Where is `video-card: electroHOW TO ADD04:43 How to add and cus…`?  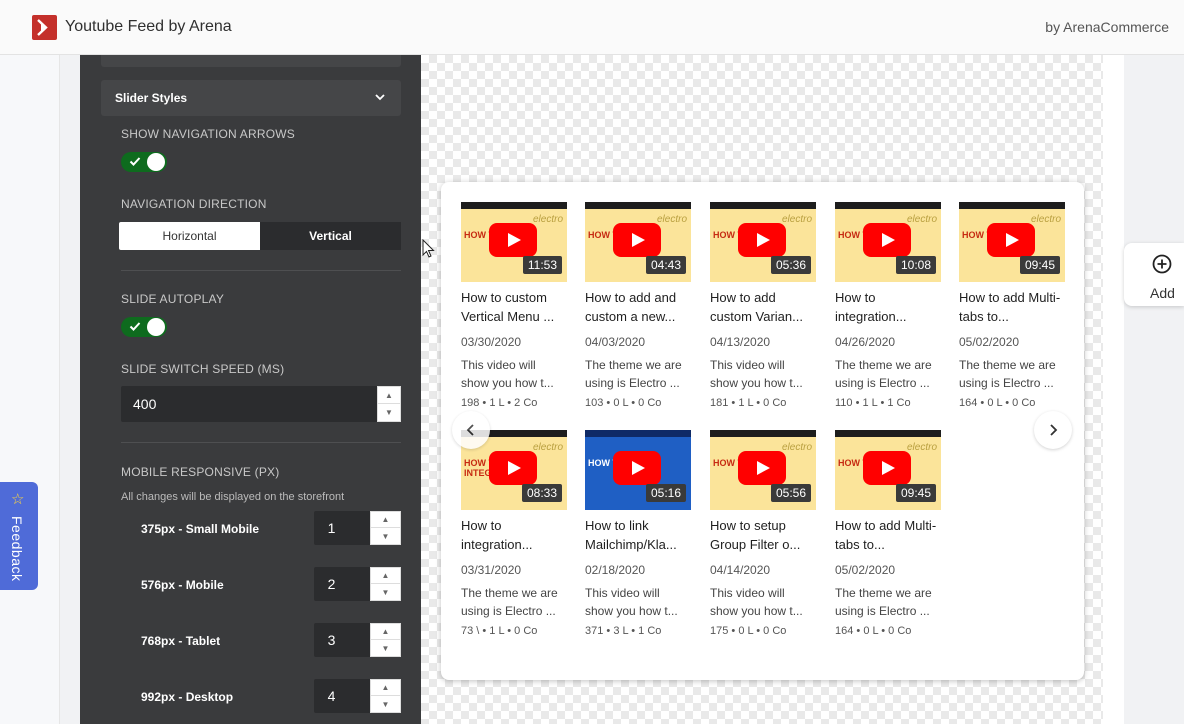
video-card: electroHOW TO ADD04:43 How to add and cus… is located at coordinates (638, 309).